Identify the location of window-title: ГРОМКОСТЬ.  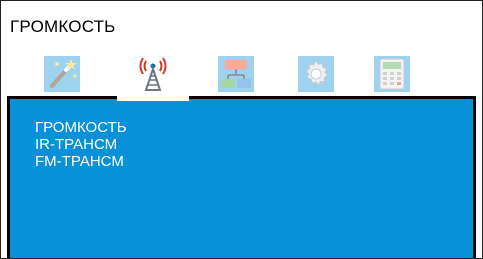
(63, 26).